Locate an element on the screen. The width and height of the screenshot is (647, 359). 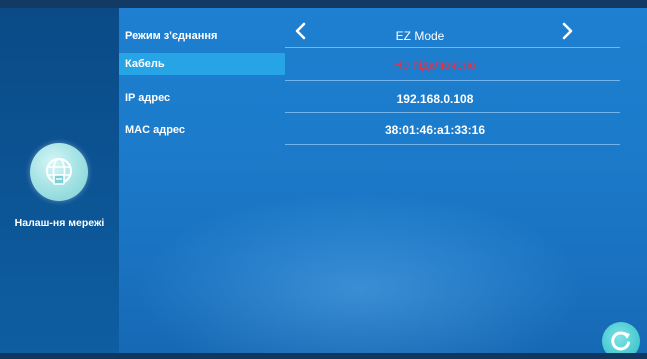
chevron-left-icon is located at coordinates (301, 31).